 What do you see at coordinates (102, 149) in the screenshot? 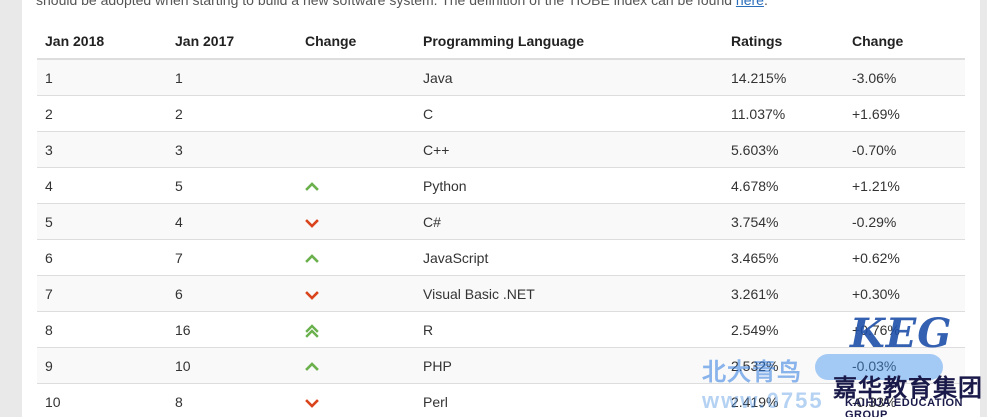
I see `cell-rank-2018: 3` at bounding box center [102, 149].